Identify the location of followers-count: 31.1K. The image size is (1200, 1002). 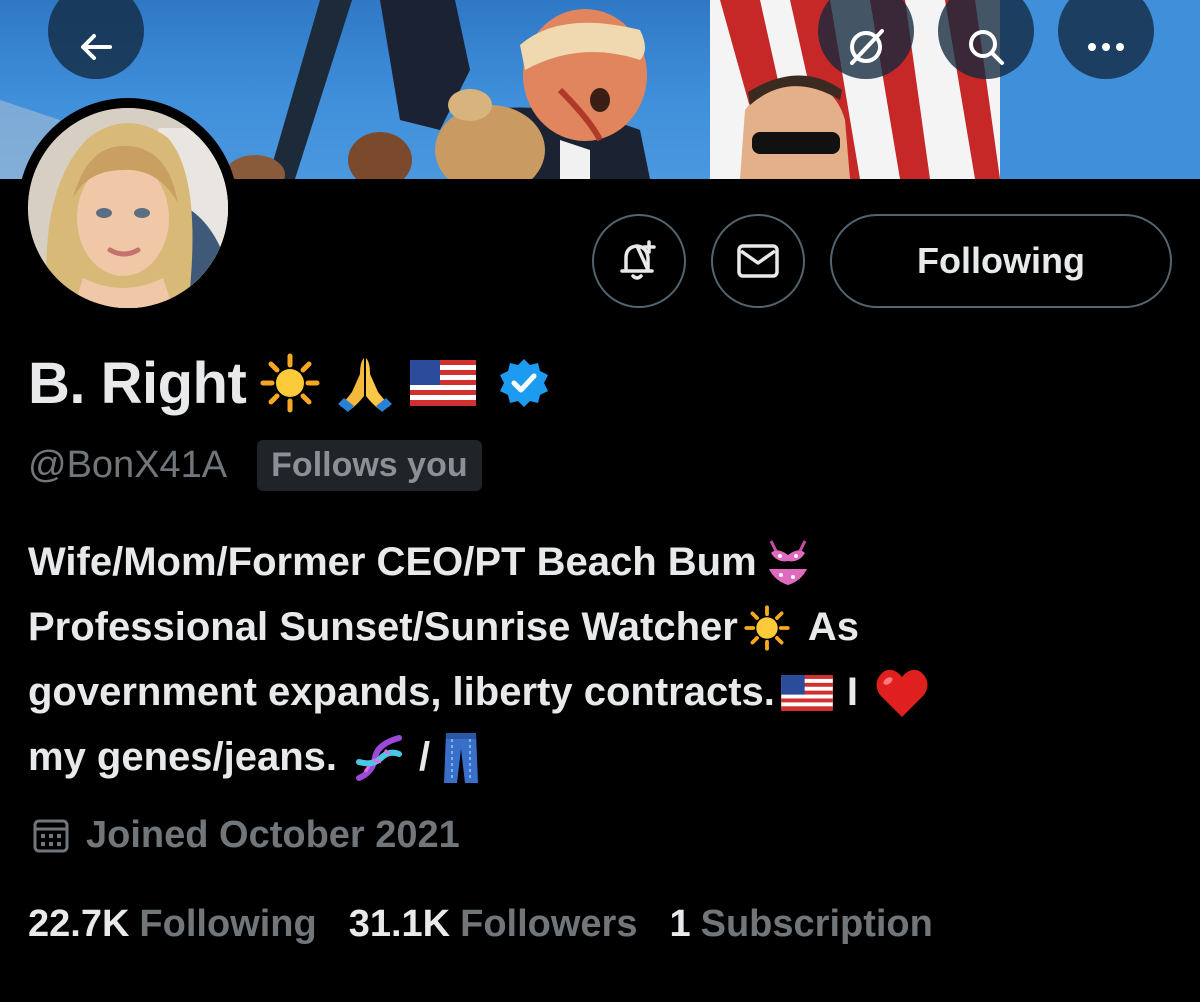
(399, 923).